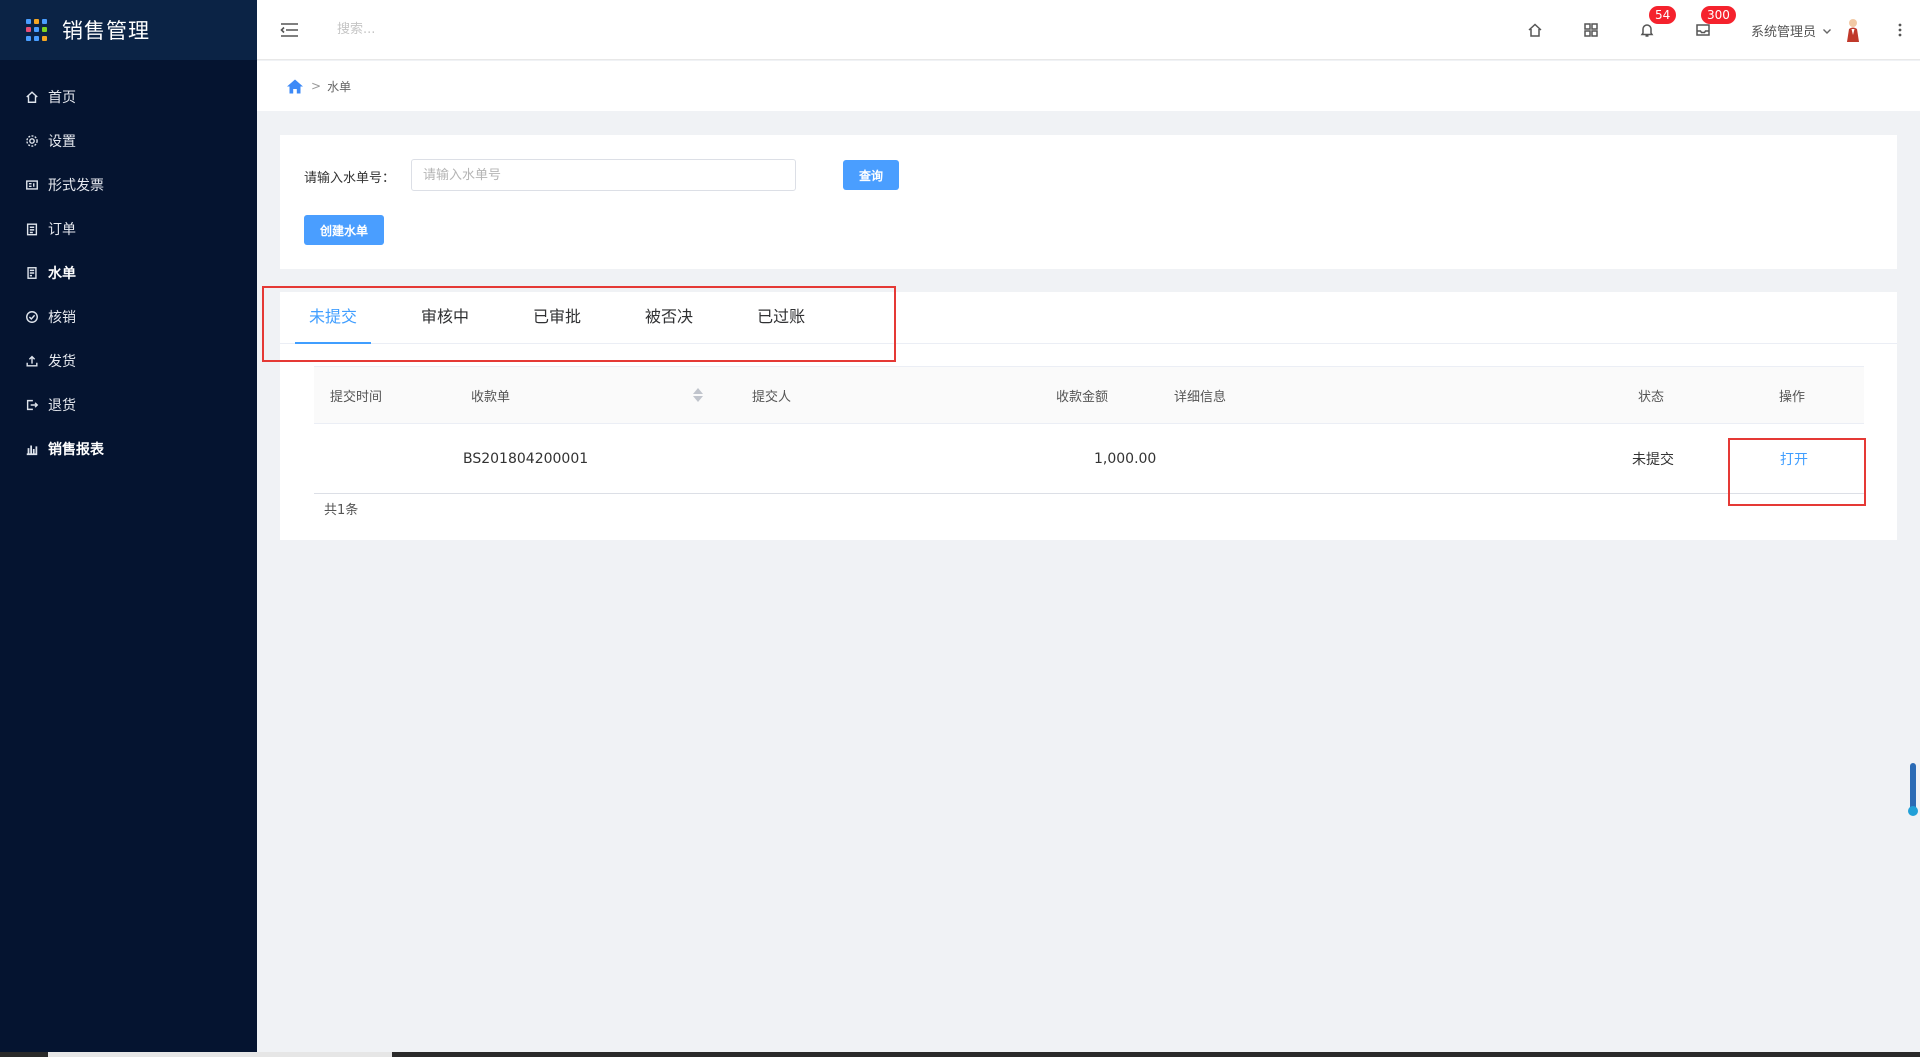 This screenshot has width=1920, height=1057. I want to click on query-panel: 请输入水单号： 查询 创建水单, so click(1088, 202).